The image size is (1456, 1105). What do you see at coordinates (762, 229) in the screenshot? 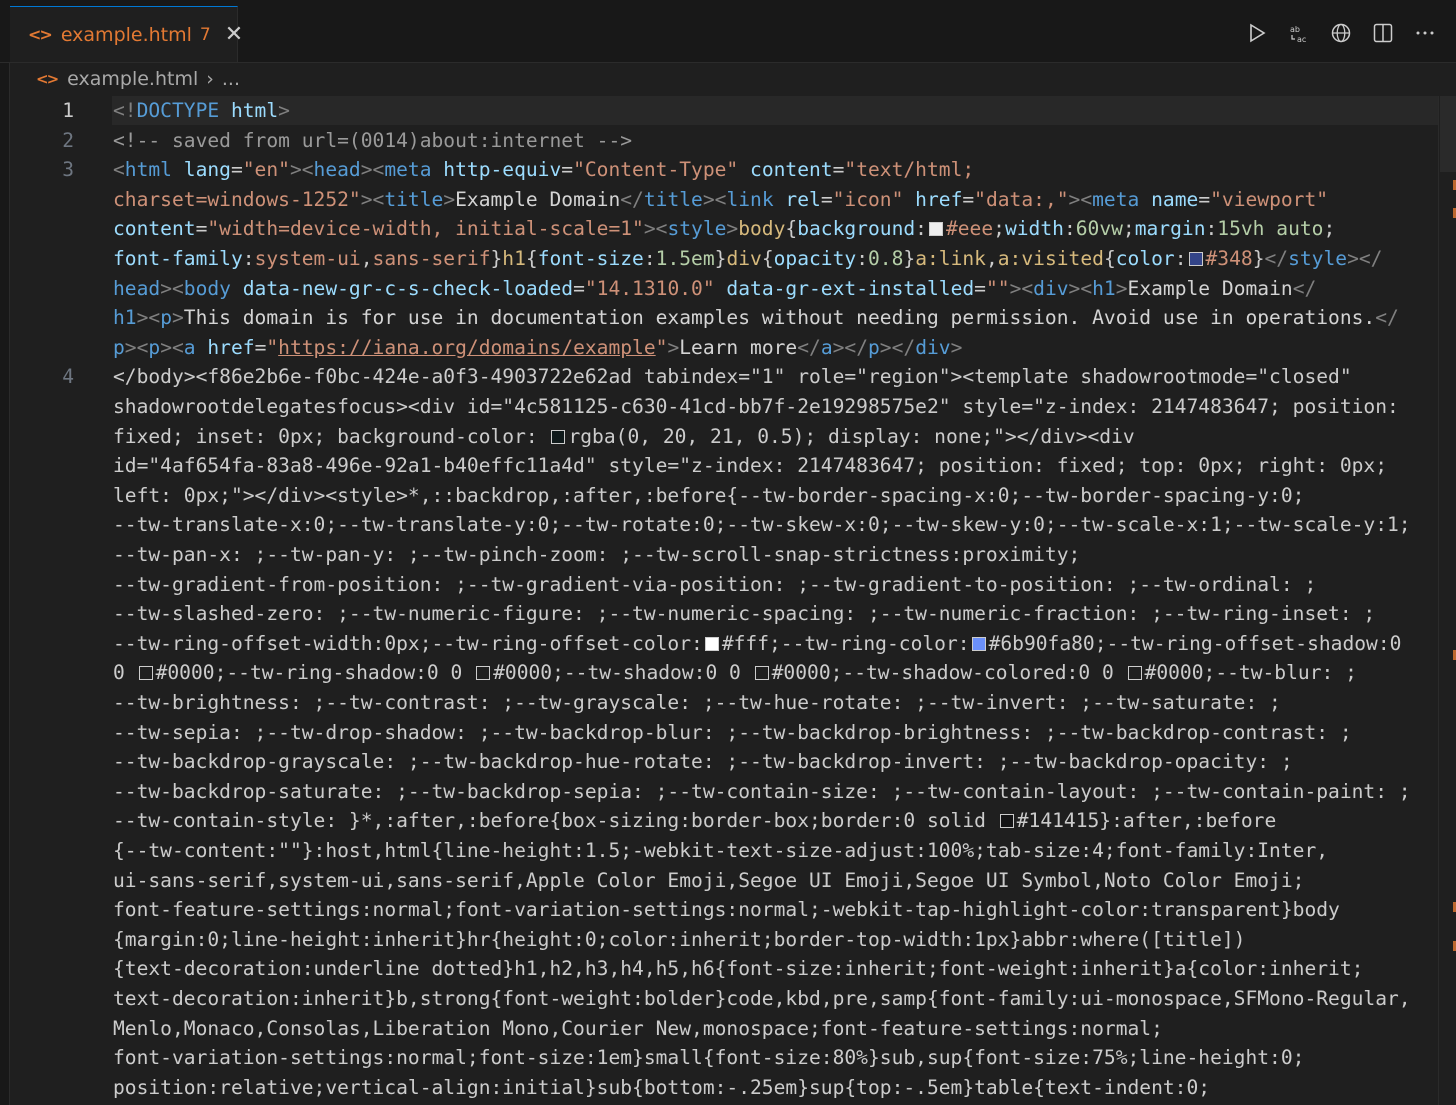
I see `code-token: body` at bounding box center [762, 229].